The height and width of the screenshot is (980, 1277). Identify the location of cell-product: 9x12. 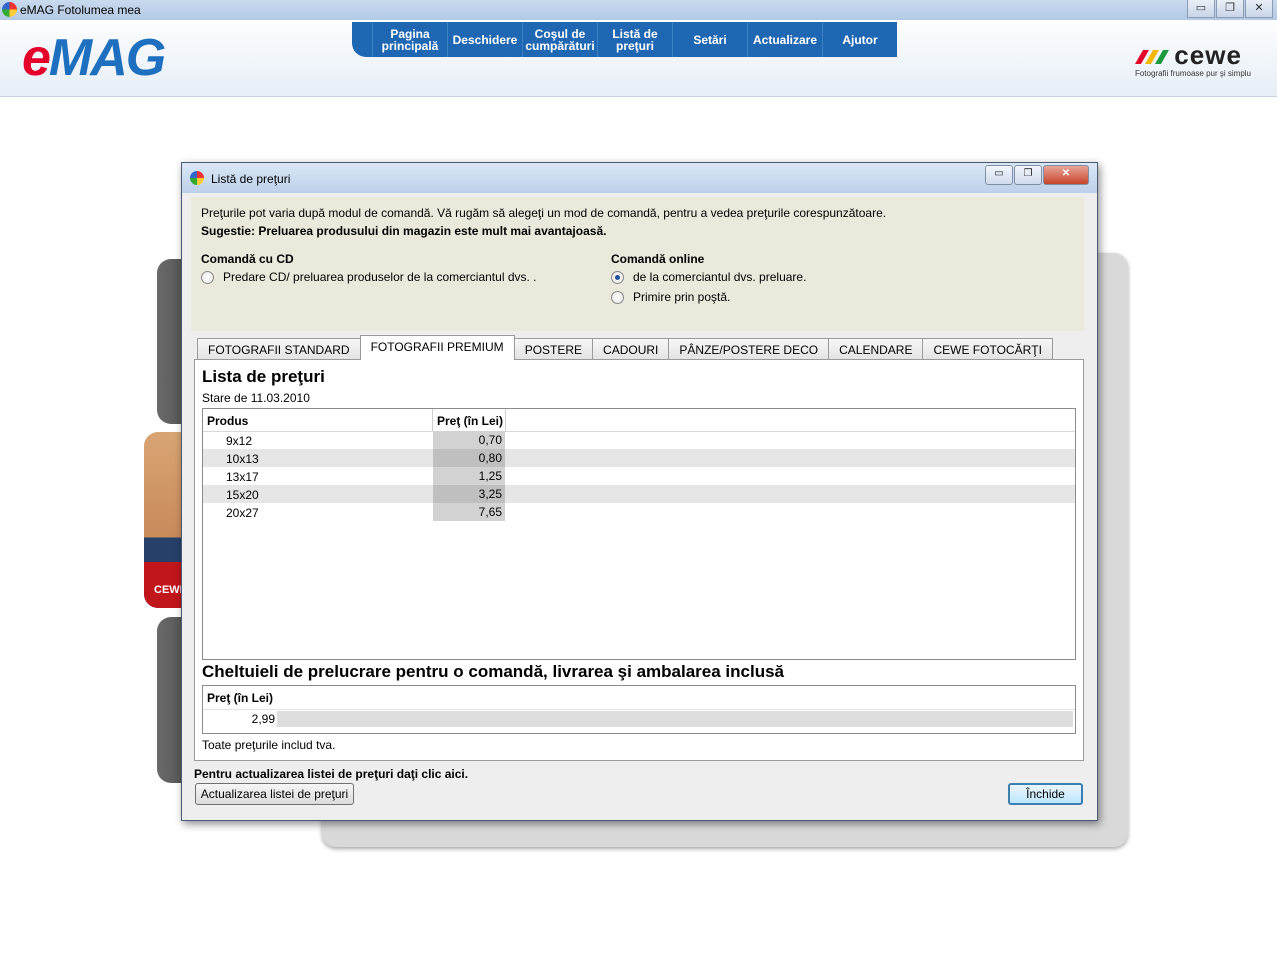
(239, 441).